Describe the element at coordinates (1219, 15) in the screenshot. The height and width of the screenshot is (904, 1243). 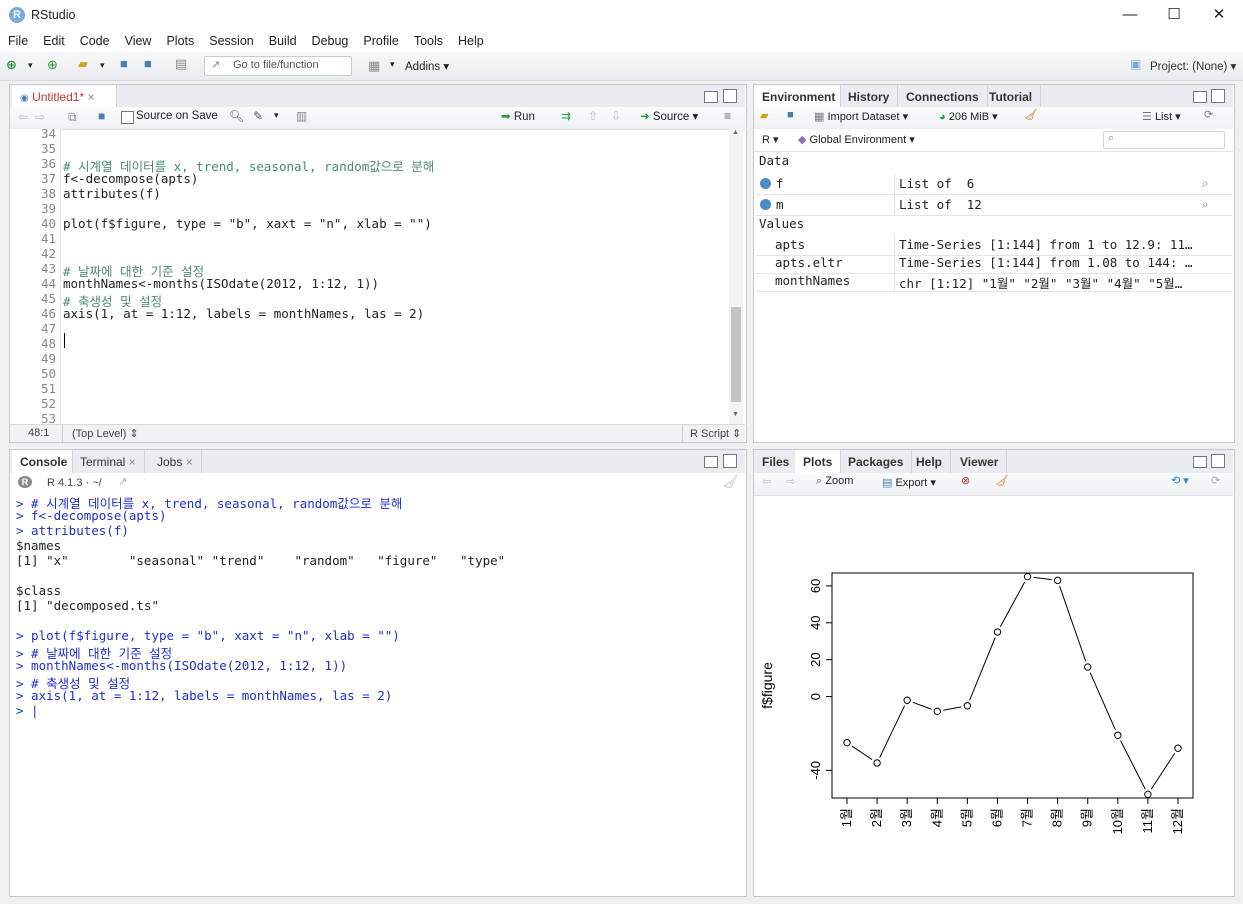
I see `close-button: ✕` at that location.